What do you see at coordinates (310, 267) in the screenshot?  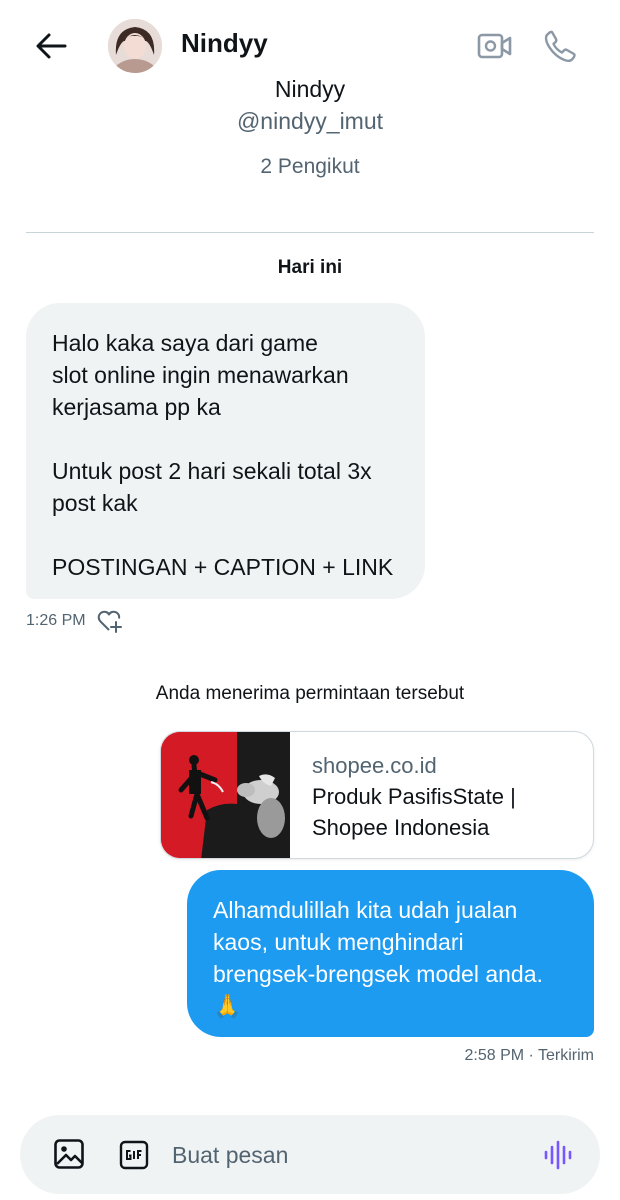 I see `date-separator: Hari ini` at bounding box center [310, 267].